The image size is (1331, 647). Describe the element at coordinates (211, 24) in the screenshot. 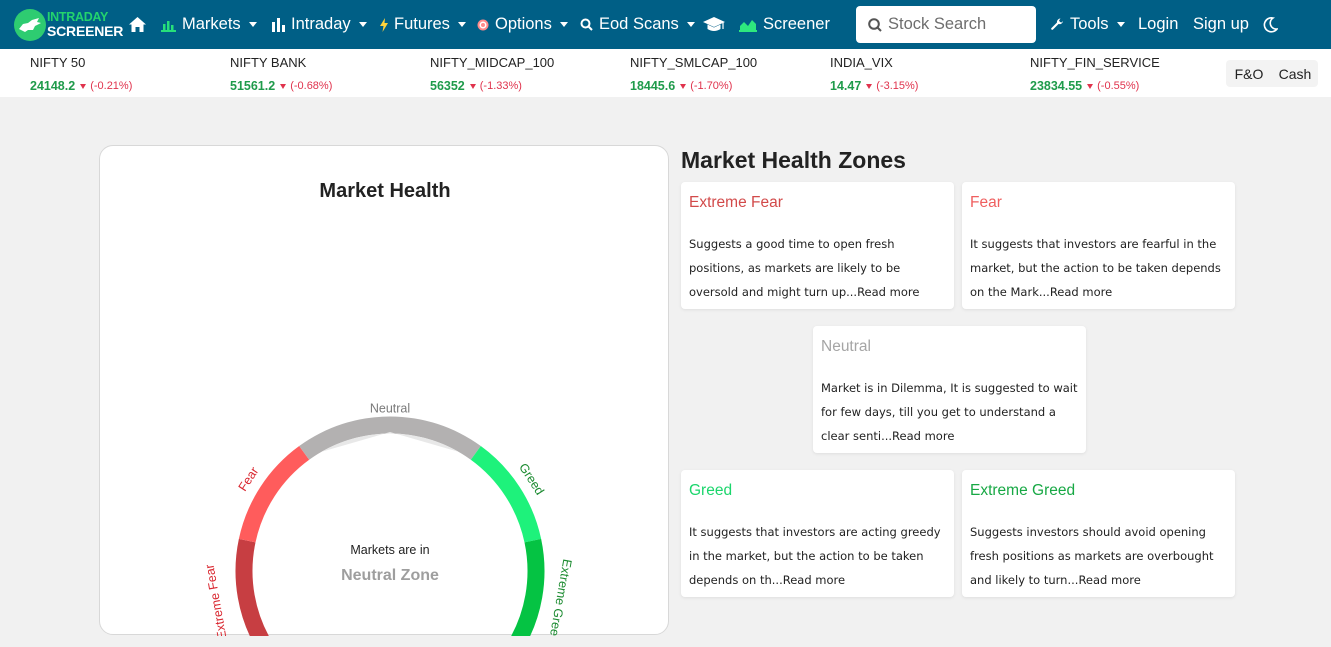

I see `nav-markets-label: Markets` at that location.